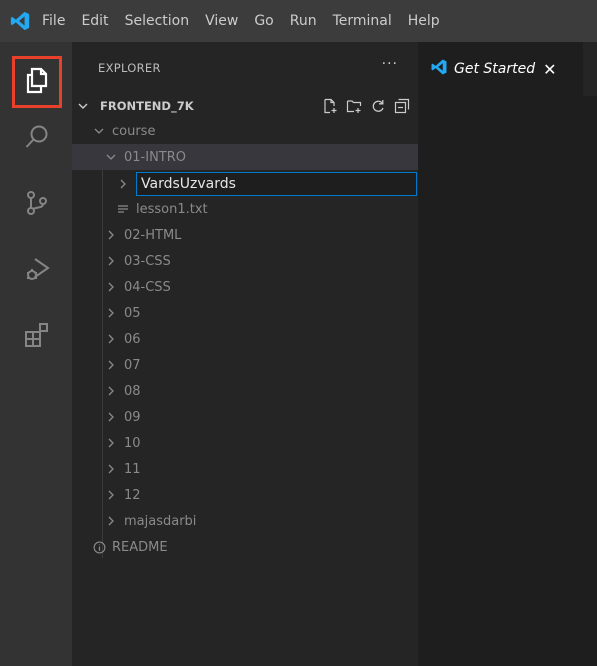  I want to click on search-activity-button, so click(37, 139).